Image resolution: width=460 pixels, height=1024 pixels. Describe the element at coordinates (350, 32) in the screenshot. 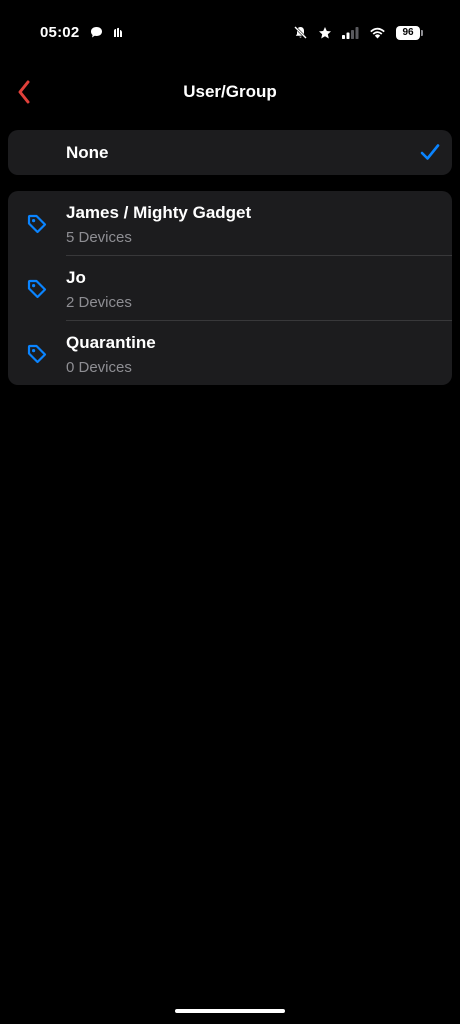

I see `cellular-signal-icon` at that location.